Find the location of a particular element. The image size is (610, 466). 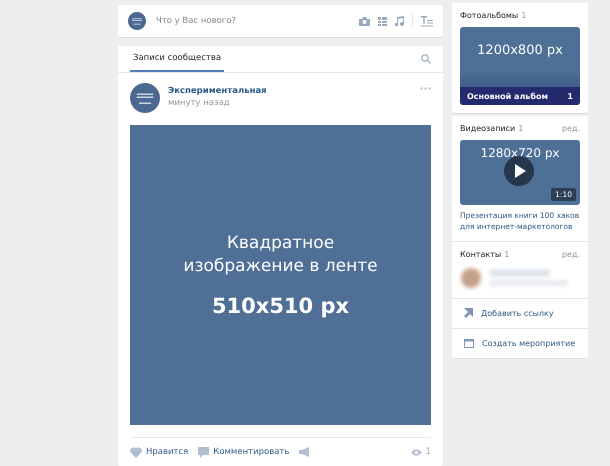

image-caption: изображение в ленте is located at coordinates (280, 266).